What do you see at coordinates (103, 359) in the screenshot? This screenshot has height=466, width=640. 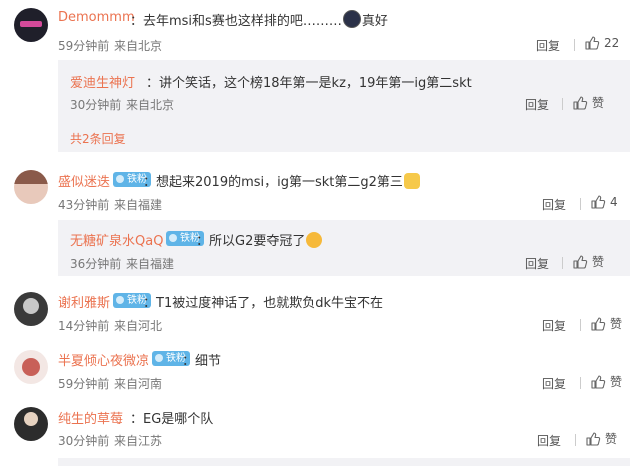 I see `comment-username: 半夏倾心夜微凉` at bounding box center [103, 359].